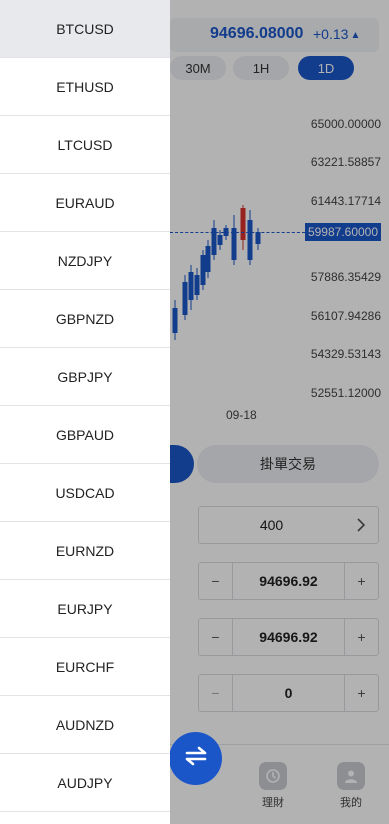 The width and height of the screenshot is (389, 824). Describe the element at coordinates (85, 261) in the screenshot. I see `symbol-item-nzdjpy: NZDJPY` at that location.